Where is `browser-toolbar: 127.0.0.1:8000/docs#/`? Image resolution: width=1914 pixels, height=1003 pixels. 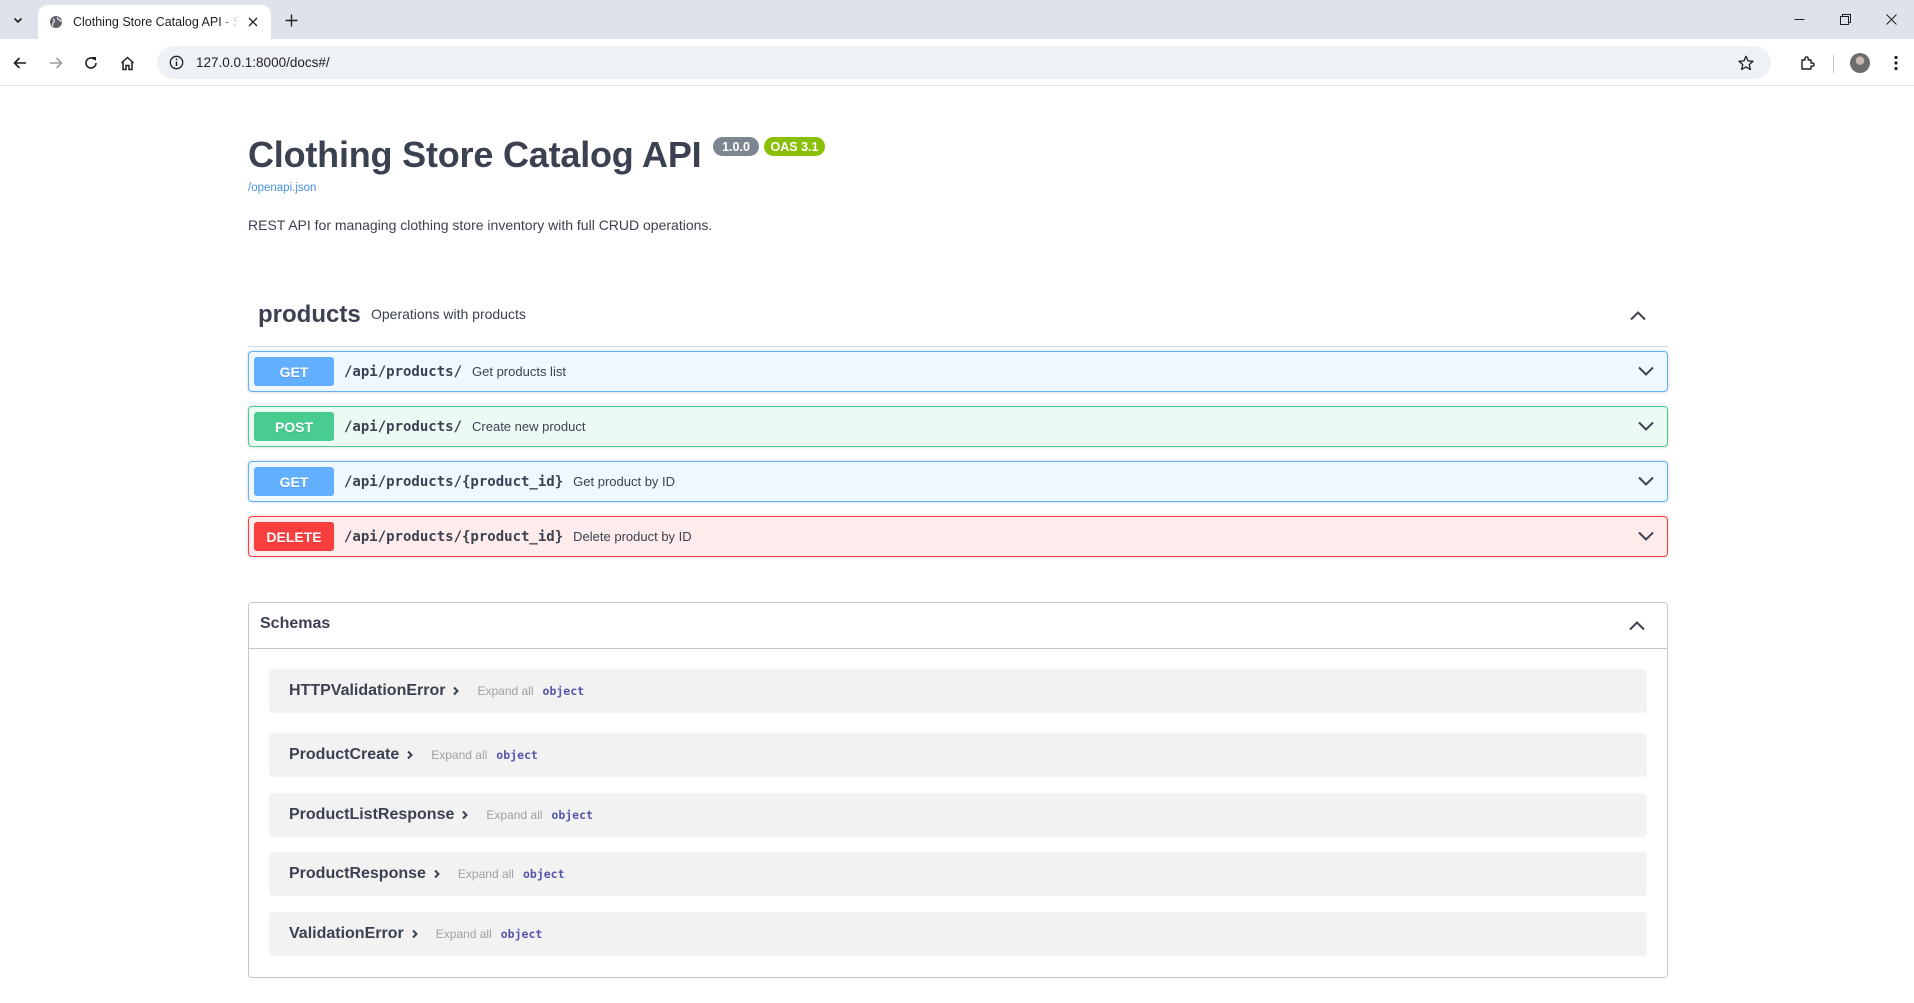
browser-toolbar: 127.0.0.1:8000/docs#/ is located at coordinates (957, 62).